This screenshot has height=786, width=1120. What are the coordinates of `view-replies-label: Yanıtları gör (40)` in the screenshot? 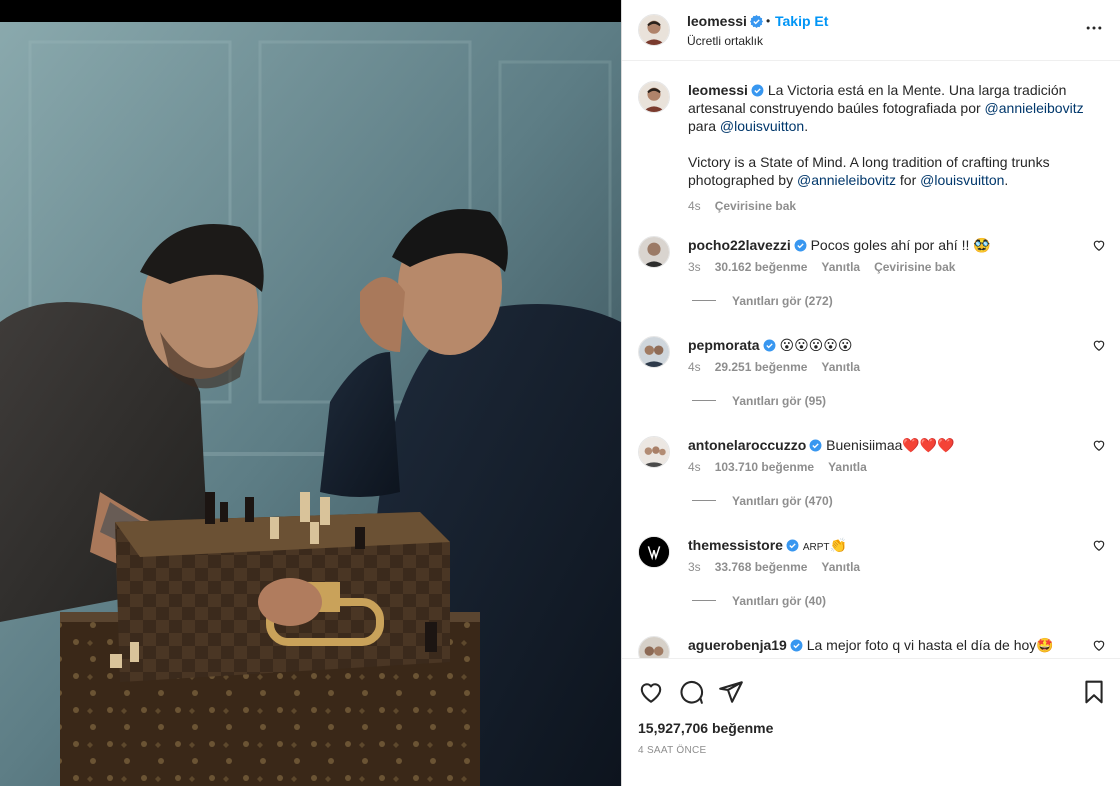 It's located at (779, 601).